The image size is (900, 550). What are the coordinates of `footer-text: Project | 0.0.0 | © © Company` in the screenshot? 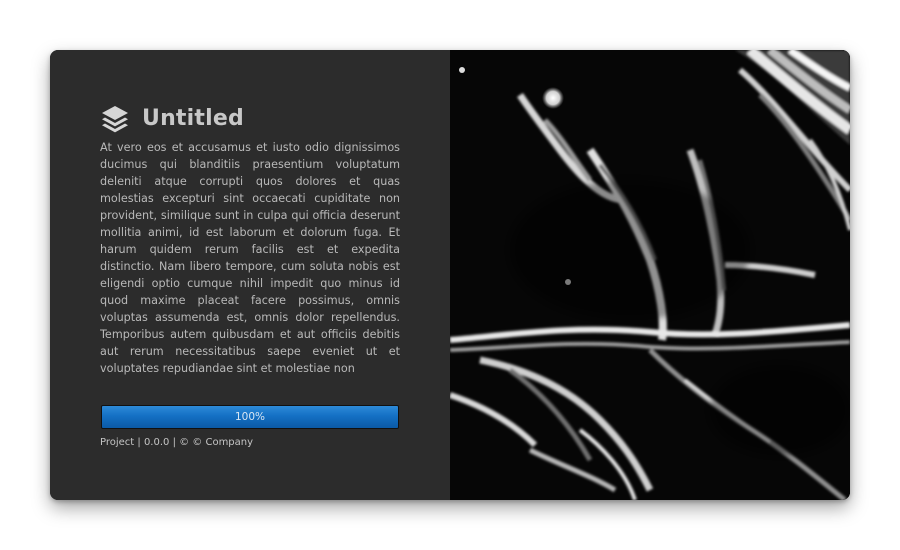 It's located at (177, 442).